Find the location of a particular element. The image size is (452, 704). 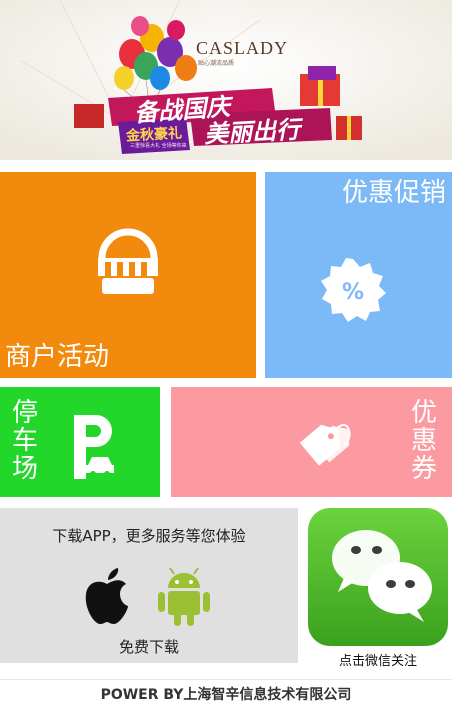

tile-coupon-char: 券 is located at coordinates (423, 469).